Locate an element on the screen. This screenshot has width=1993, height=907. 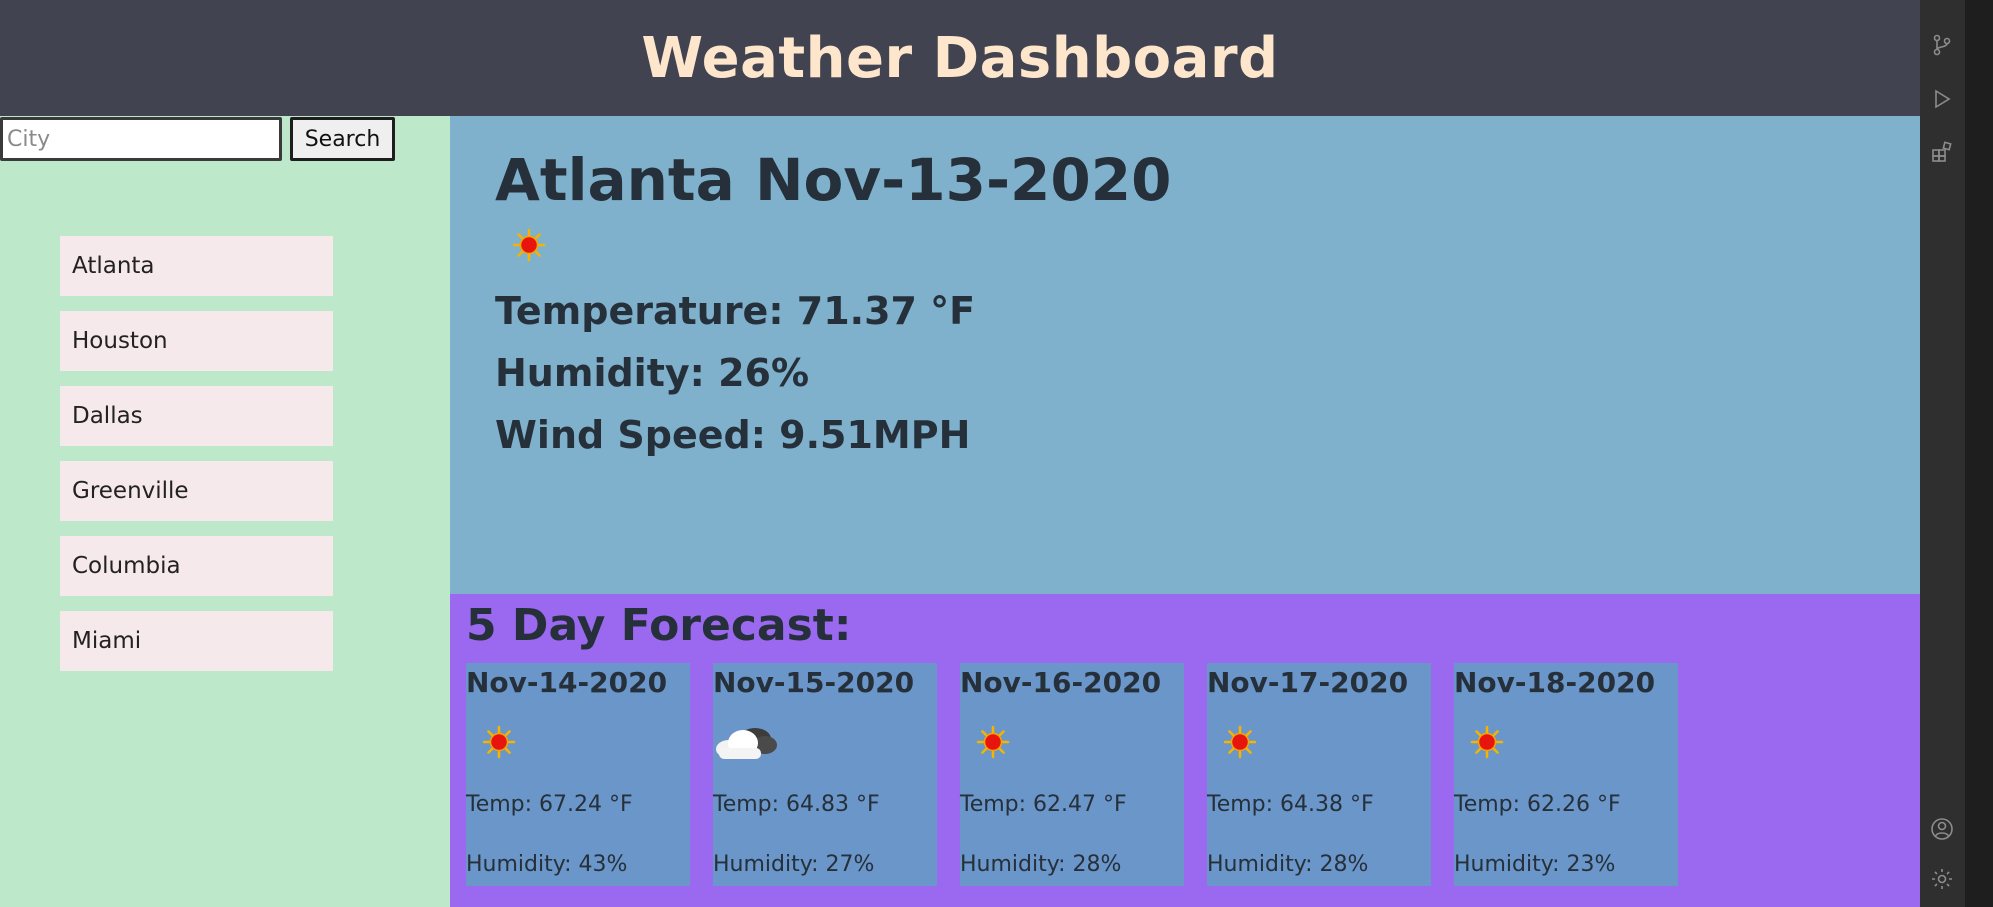
forecast-card: Nov-14-2020 Temp: 67.24 °F Humidity: 43% is located at coordinates (578, 774).